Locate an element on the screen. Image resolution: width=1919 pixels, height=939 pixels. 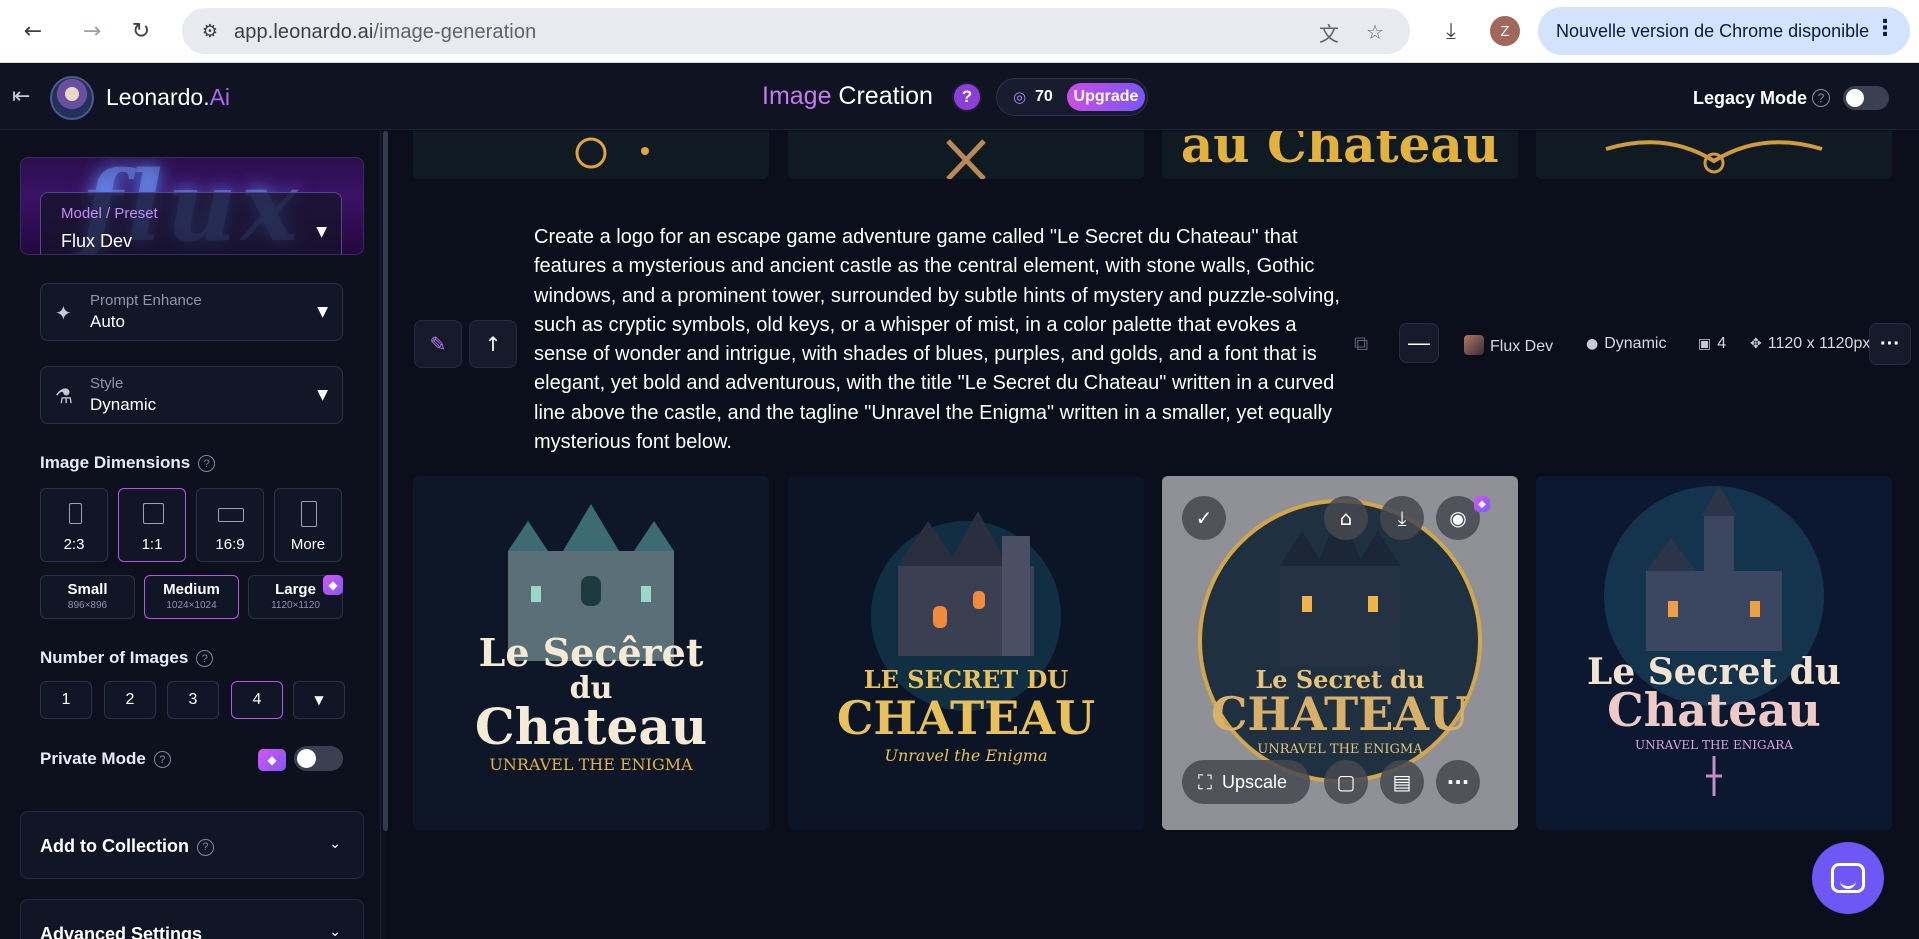
advanced-settings-title: Advanced Settings is located at coordinates (121, 931).